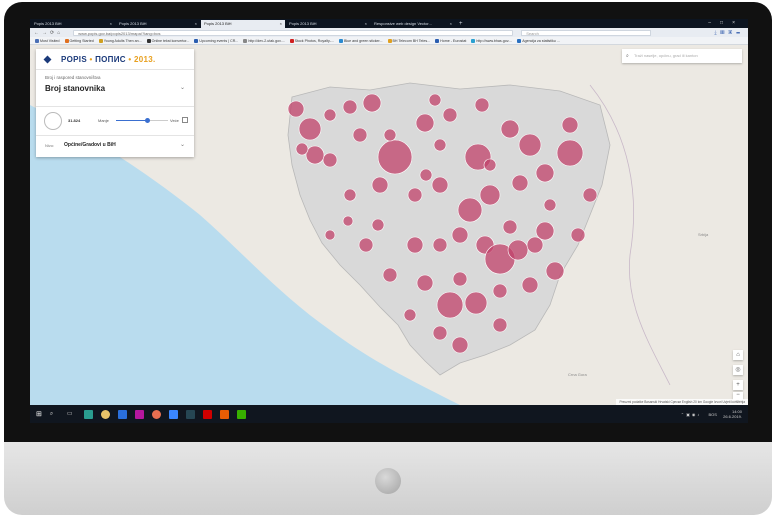 This screenshot has width=776, height=519. Describe the element at coordinates (726, 23) in the screenshot. I see `window-controls: –□×` at that location.